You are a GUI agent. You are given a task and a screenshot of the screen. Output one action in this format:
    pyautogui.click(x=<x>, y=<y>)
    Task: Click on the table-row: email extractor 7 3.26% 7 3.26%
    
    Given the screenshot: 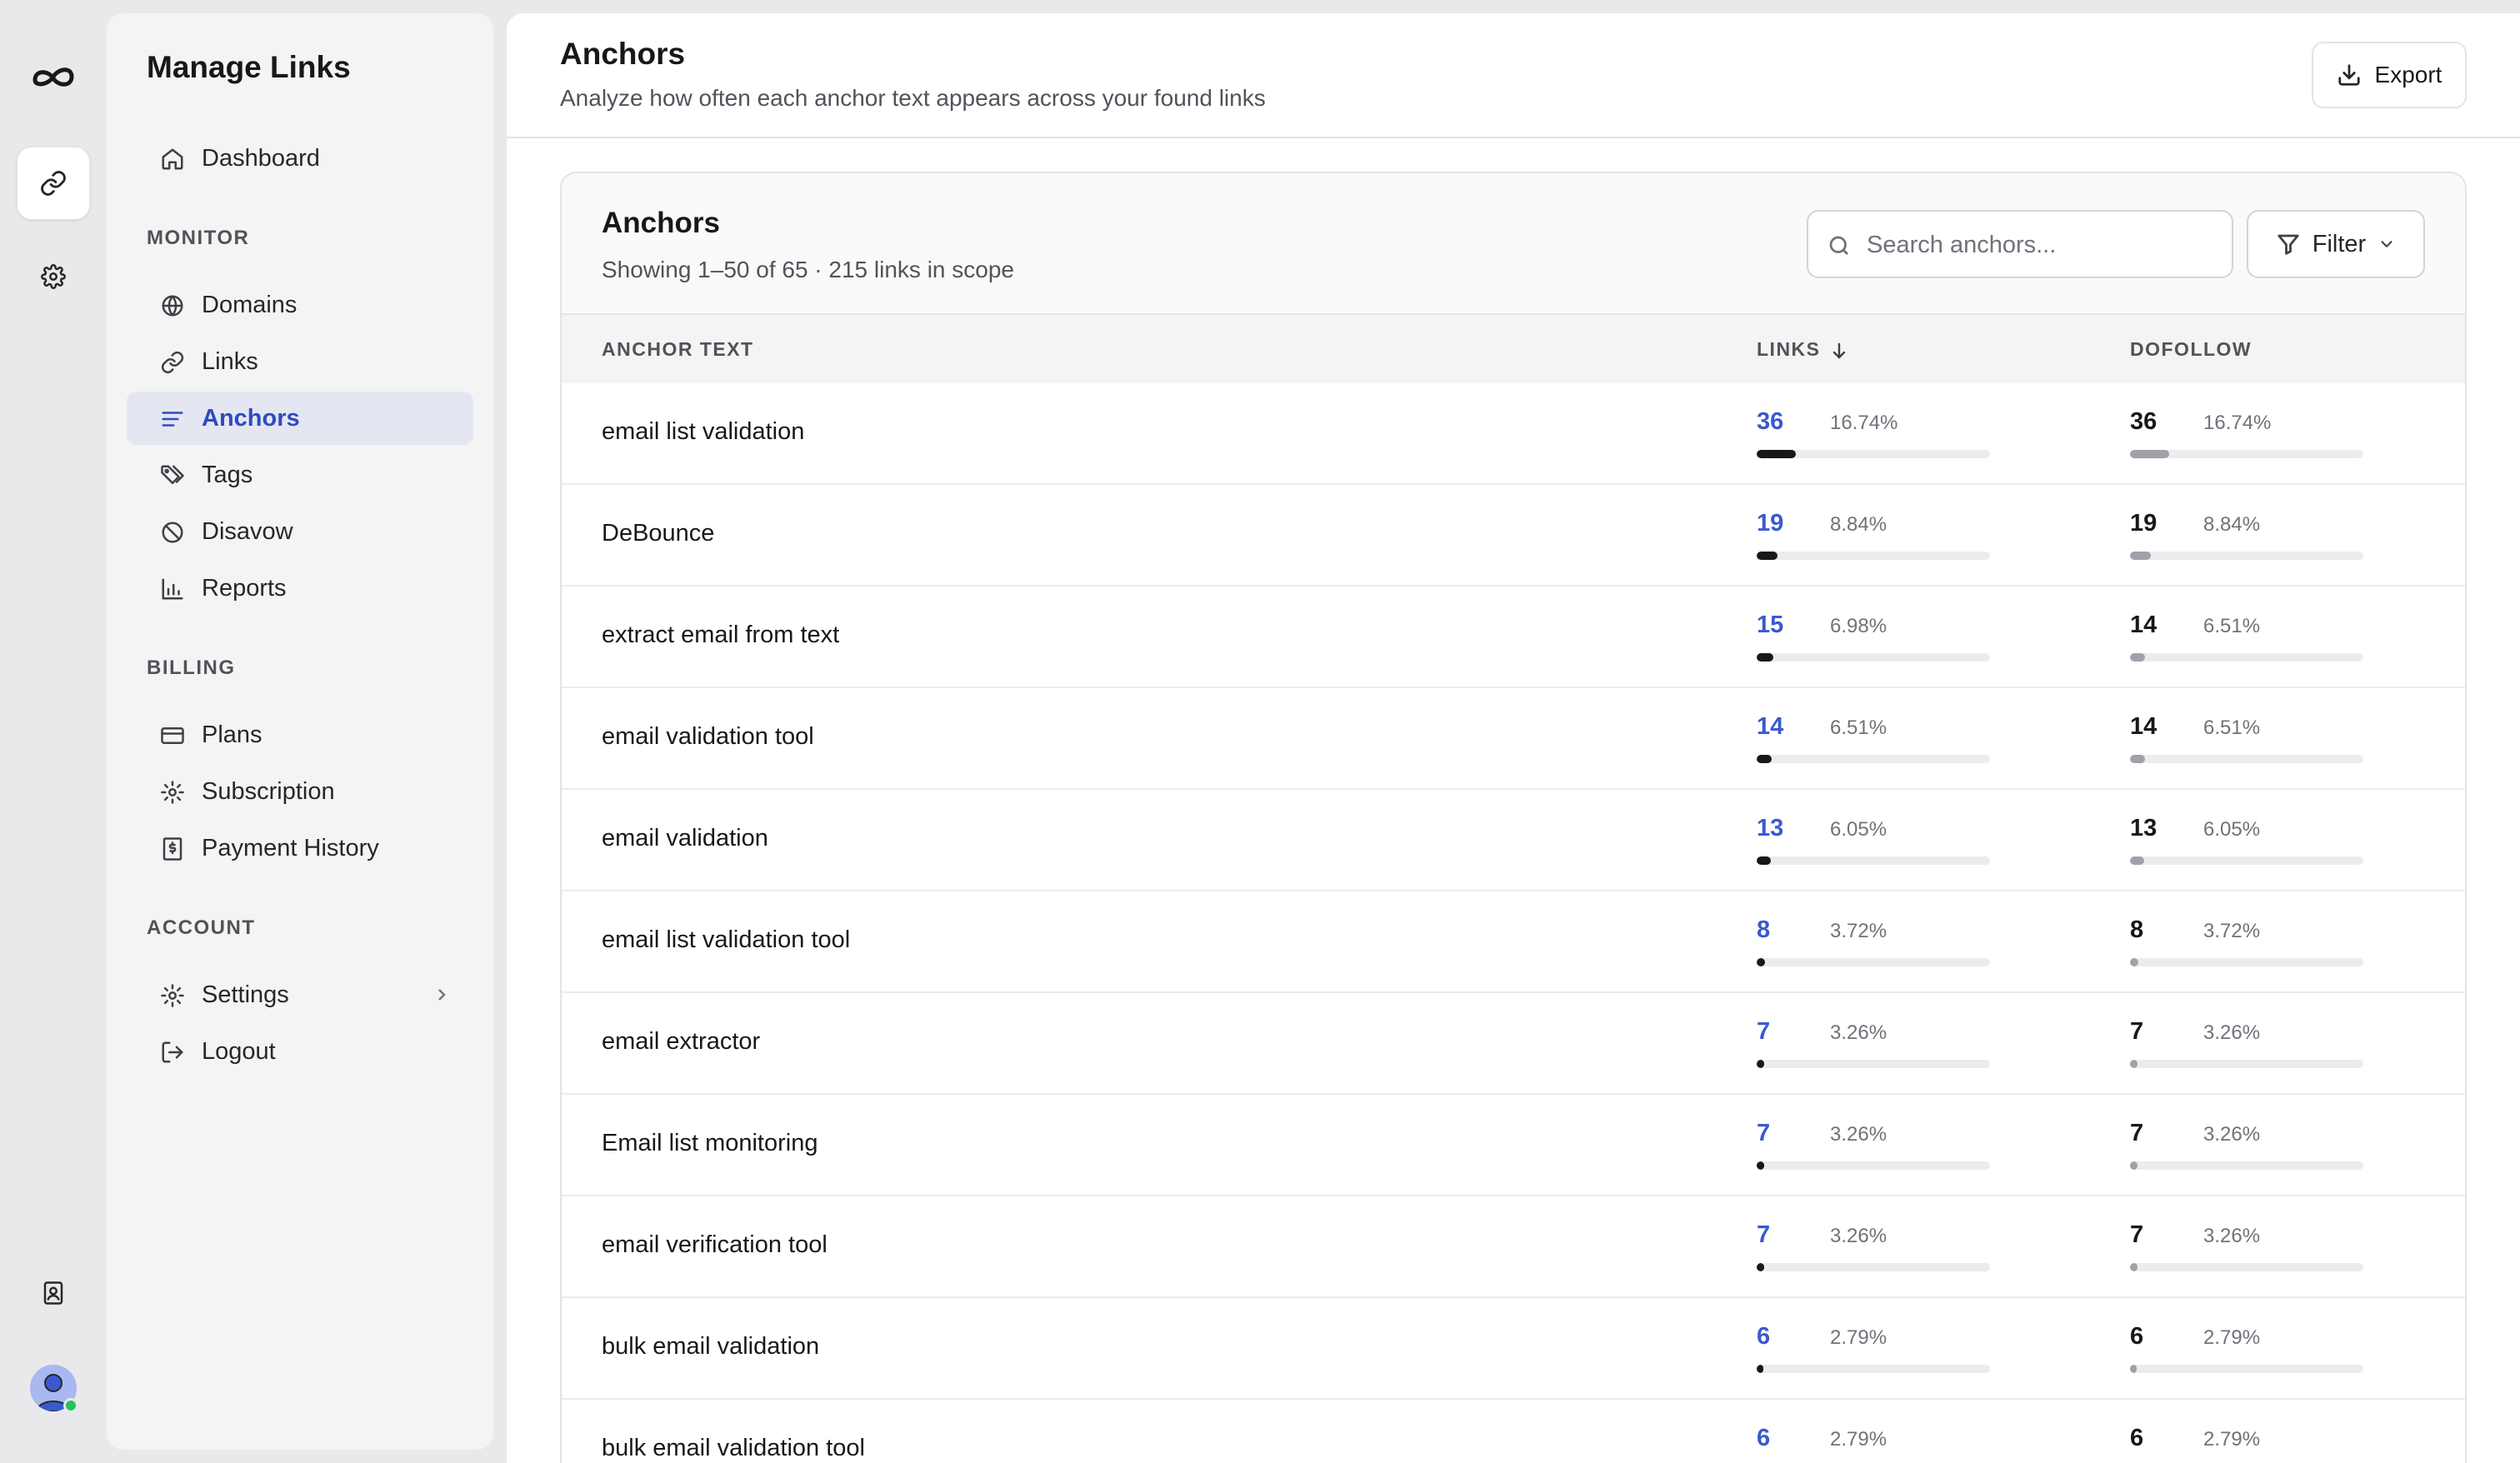 What is the action you would take?
    pyautogui.click(x=1513, y=1044)
    